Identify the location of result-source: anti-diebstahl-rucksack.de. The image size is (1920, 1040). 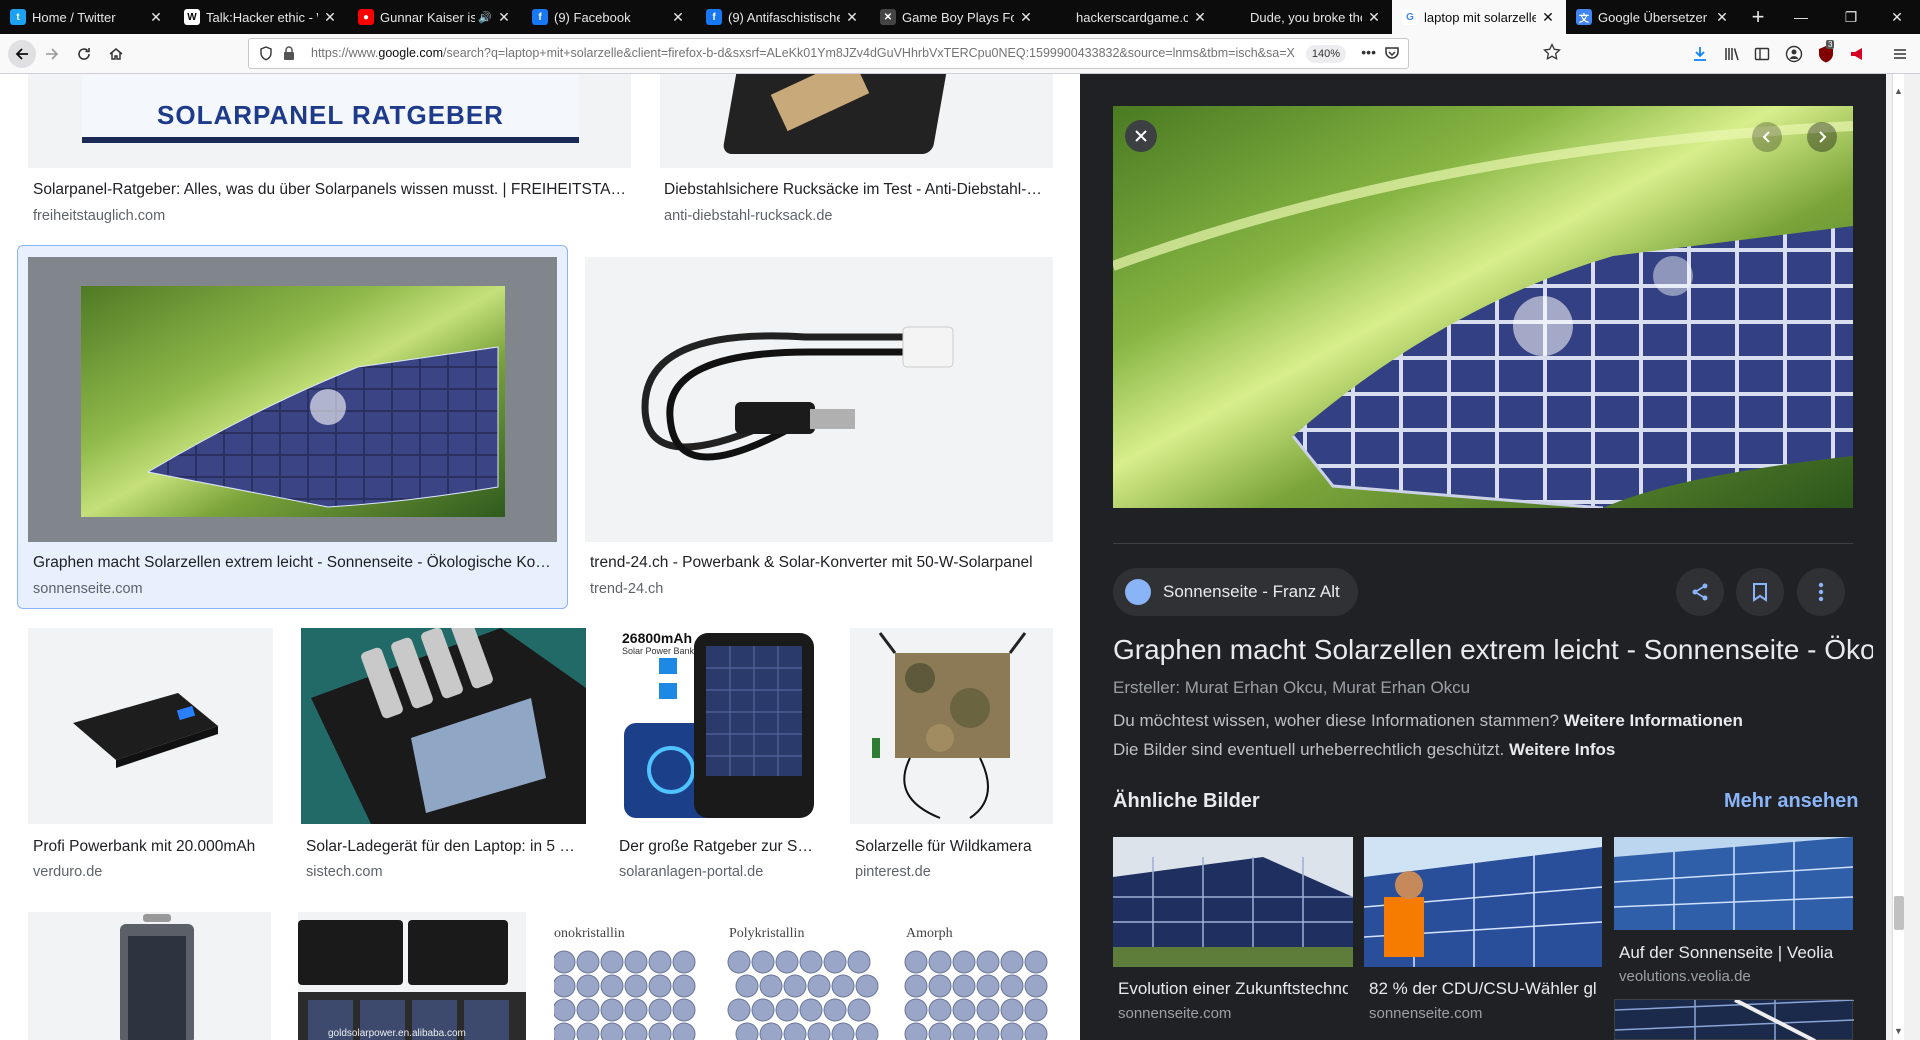
(748, 216).